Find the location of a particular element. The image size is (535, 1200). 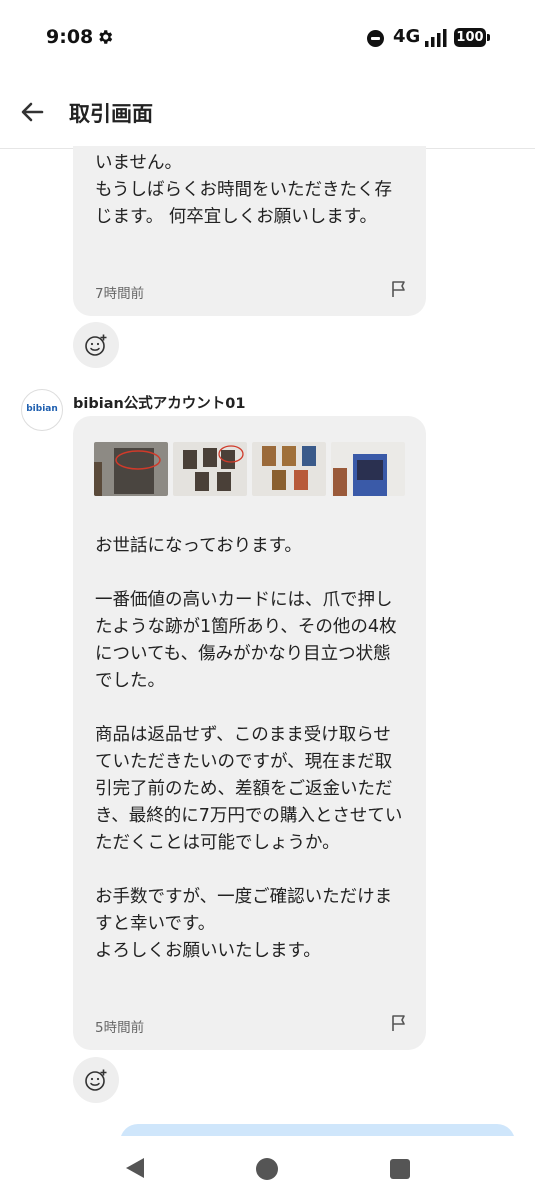

message-timestamp: 5時間前 is located at coordinates (120, 1028).